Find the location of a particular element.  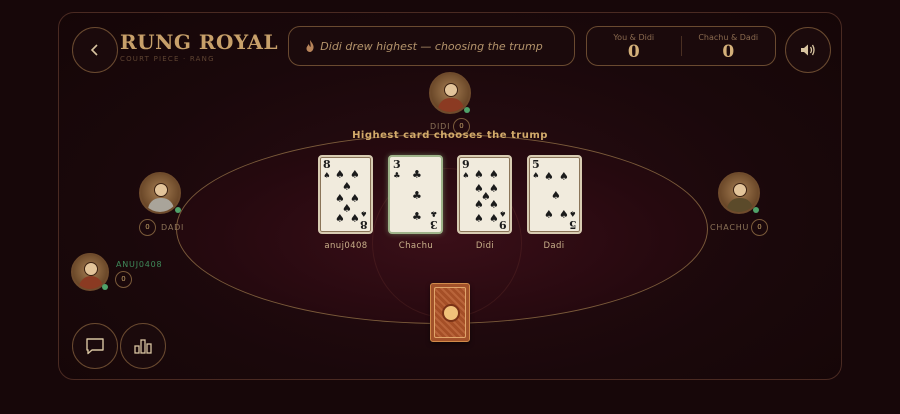

chat-icon is located at coordinates (95, 346).